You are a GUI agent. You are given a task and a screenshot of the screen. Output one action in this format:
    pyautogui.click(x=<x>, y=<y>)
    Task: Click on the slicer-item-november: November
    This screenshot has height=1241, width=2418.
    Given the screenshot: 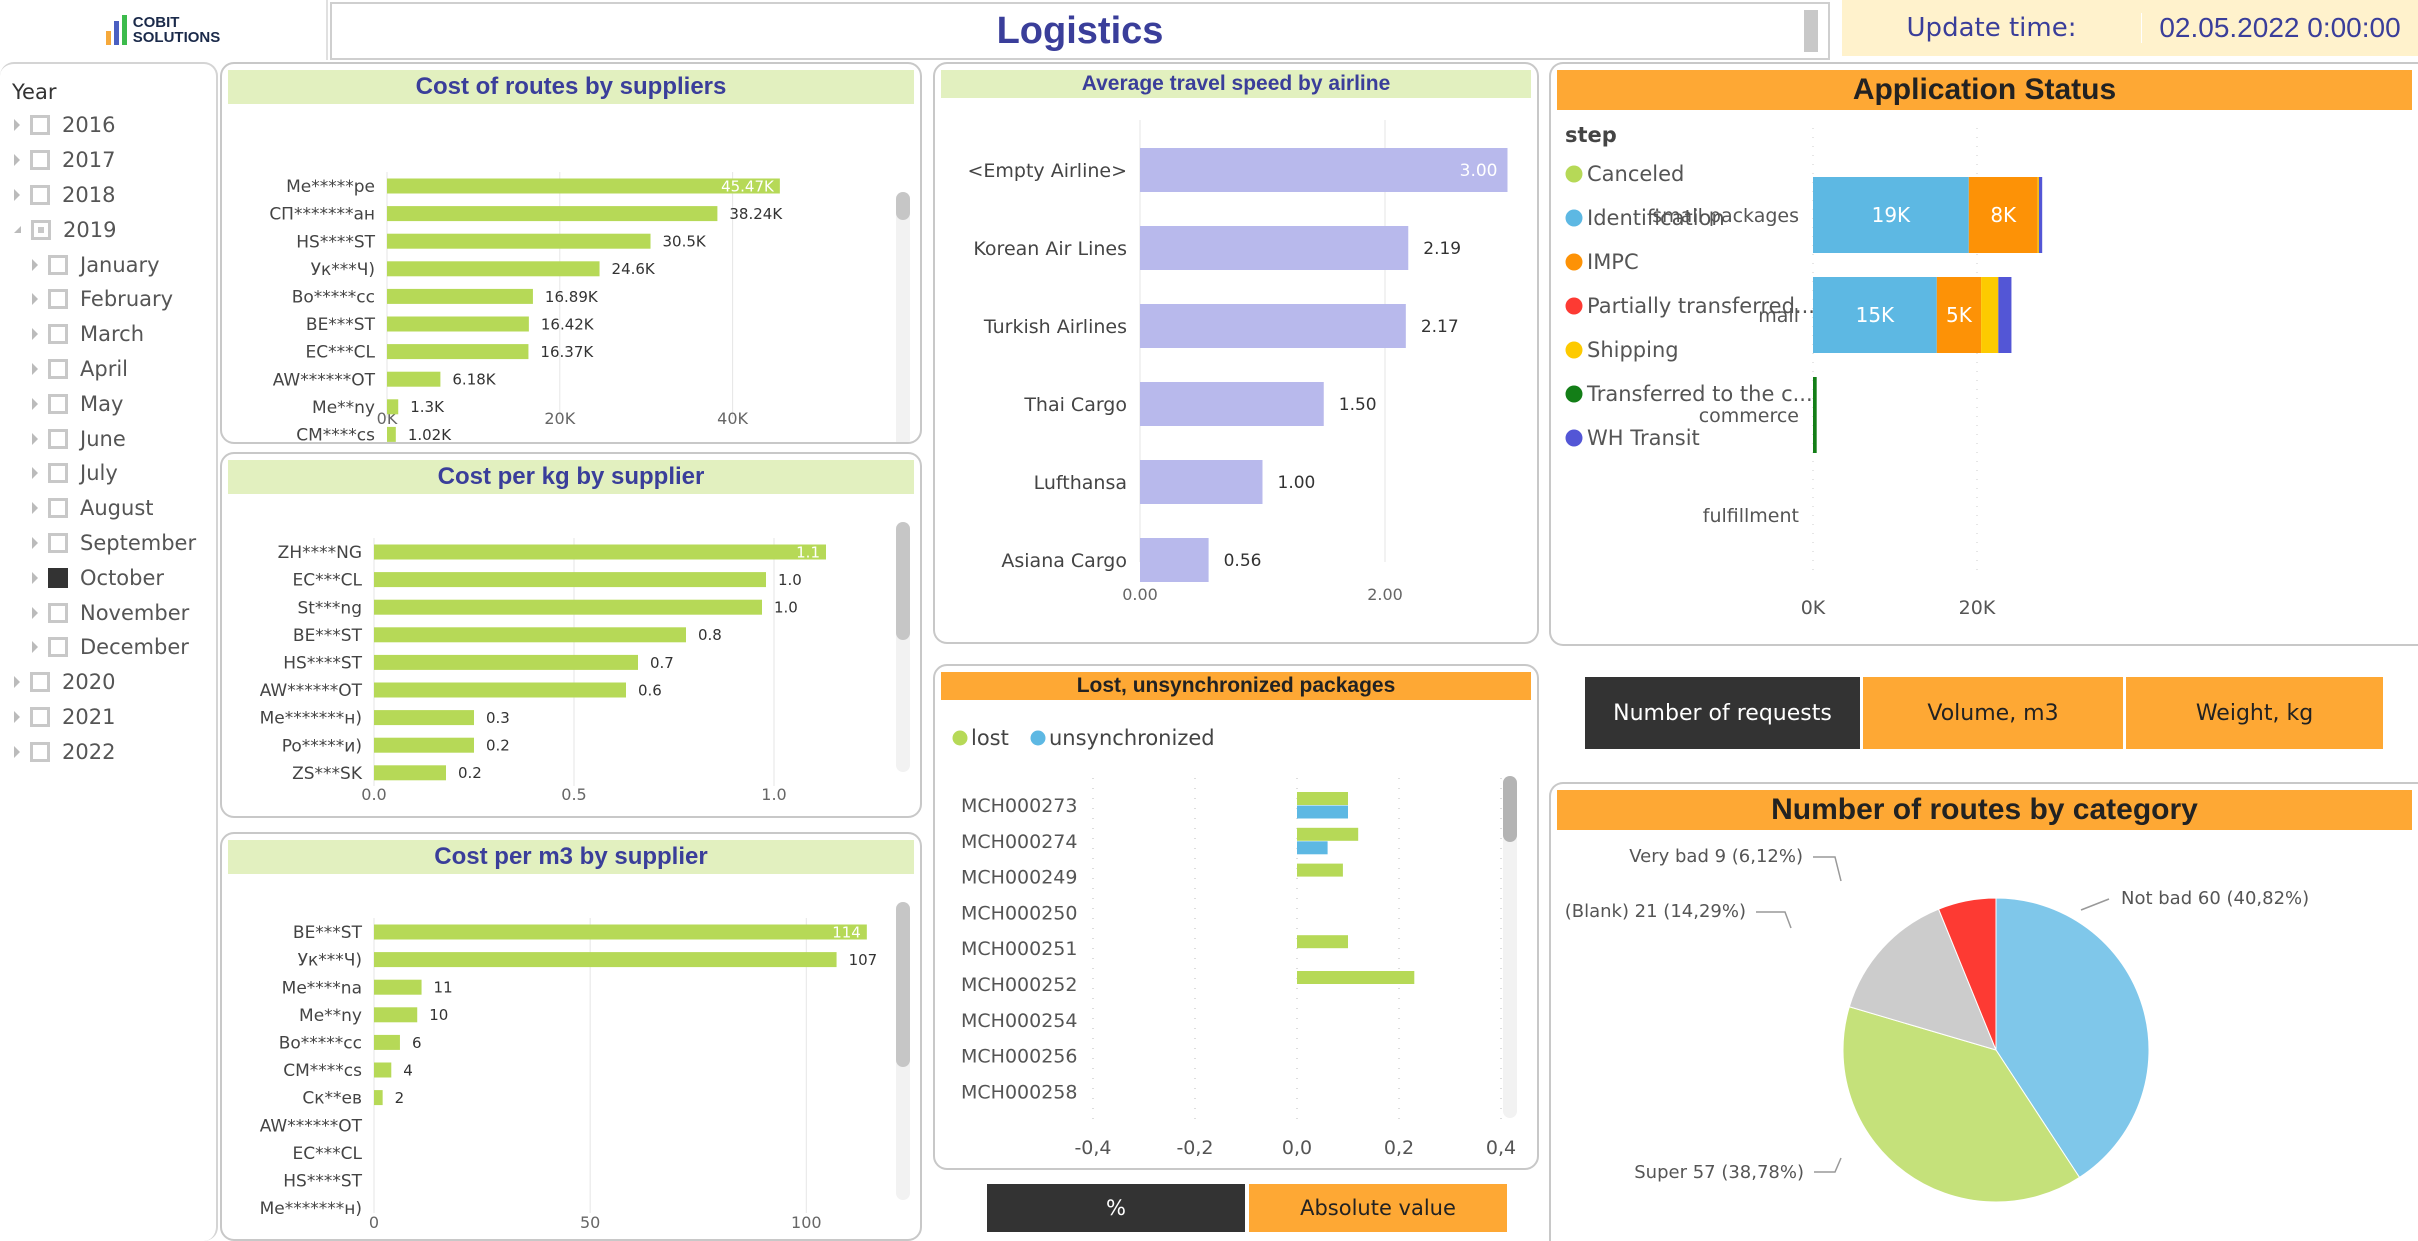 What is the action you would take?
    pyautogui.click(x=114, y=612)
    